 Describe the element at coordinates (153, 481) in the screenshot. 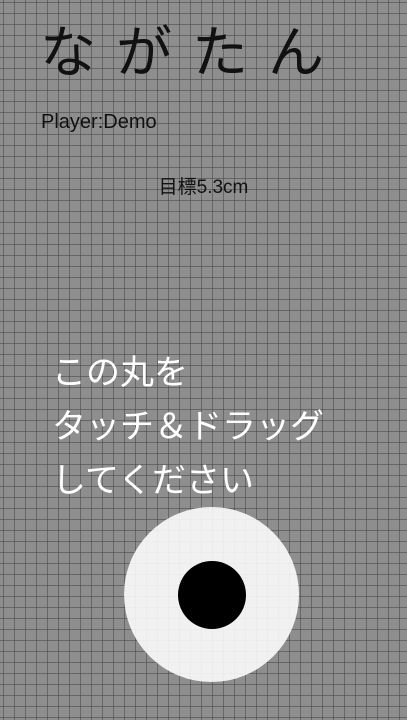

I see `instruction-line: してください` at that location.